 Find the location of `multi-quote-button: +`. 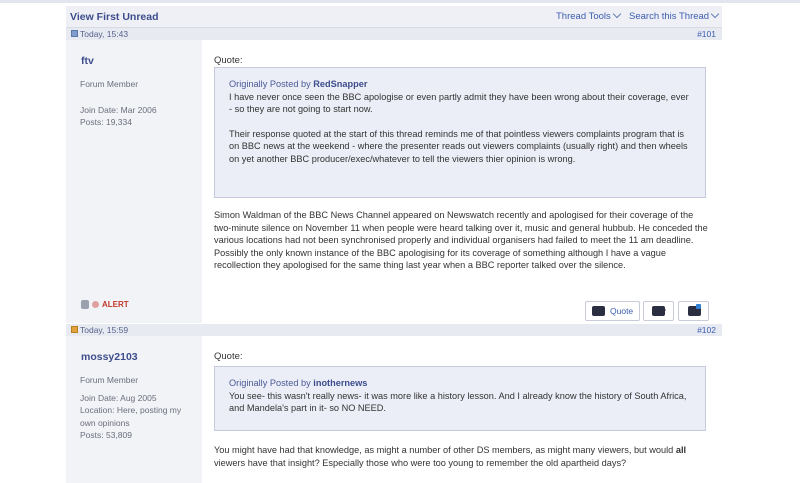

multi-quote-button: + is located at coordinates (658, 311).